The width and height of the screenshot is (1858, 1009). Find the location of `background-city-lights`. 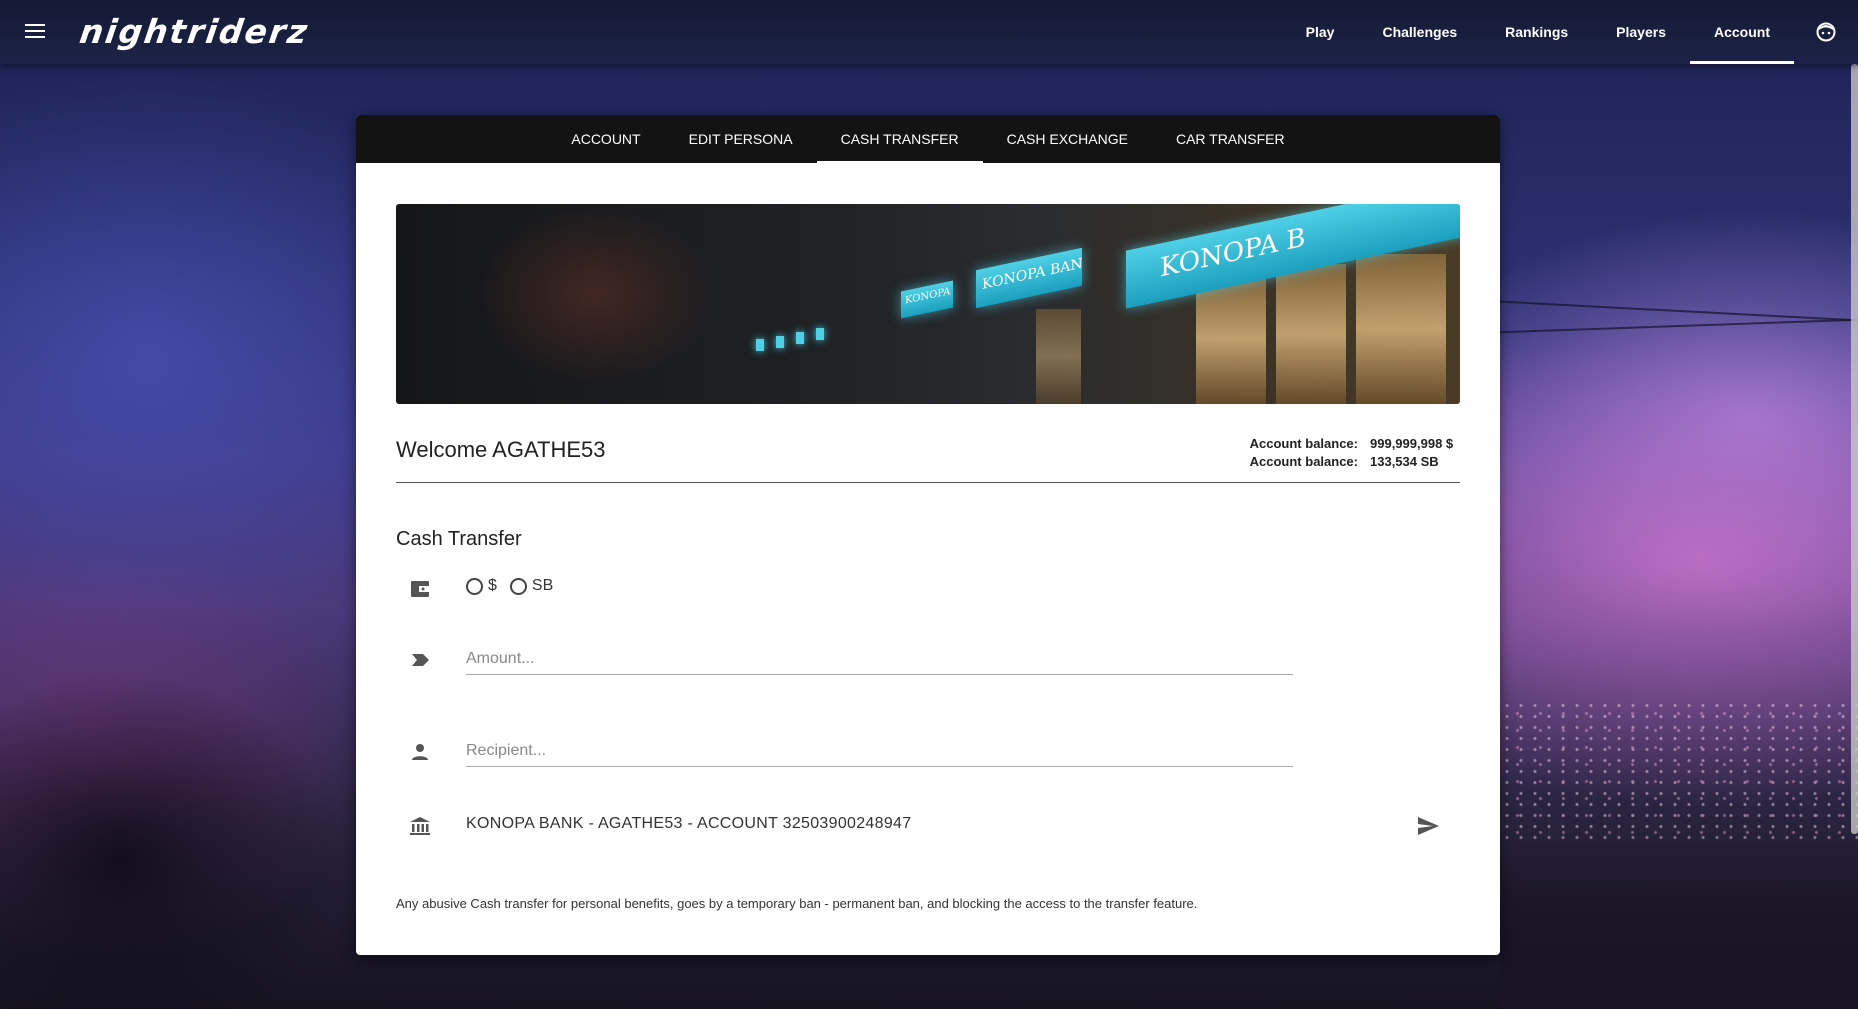

background-city-lights is located at coordinates (1679, 770).